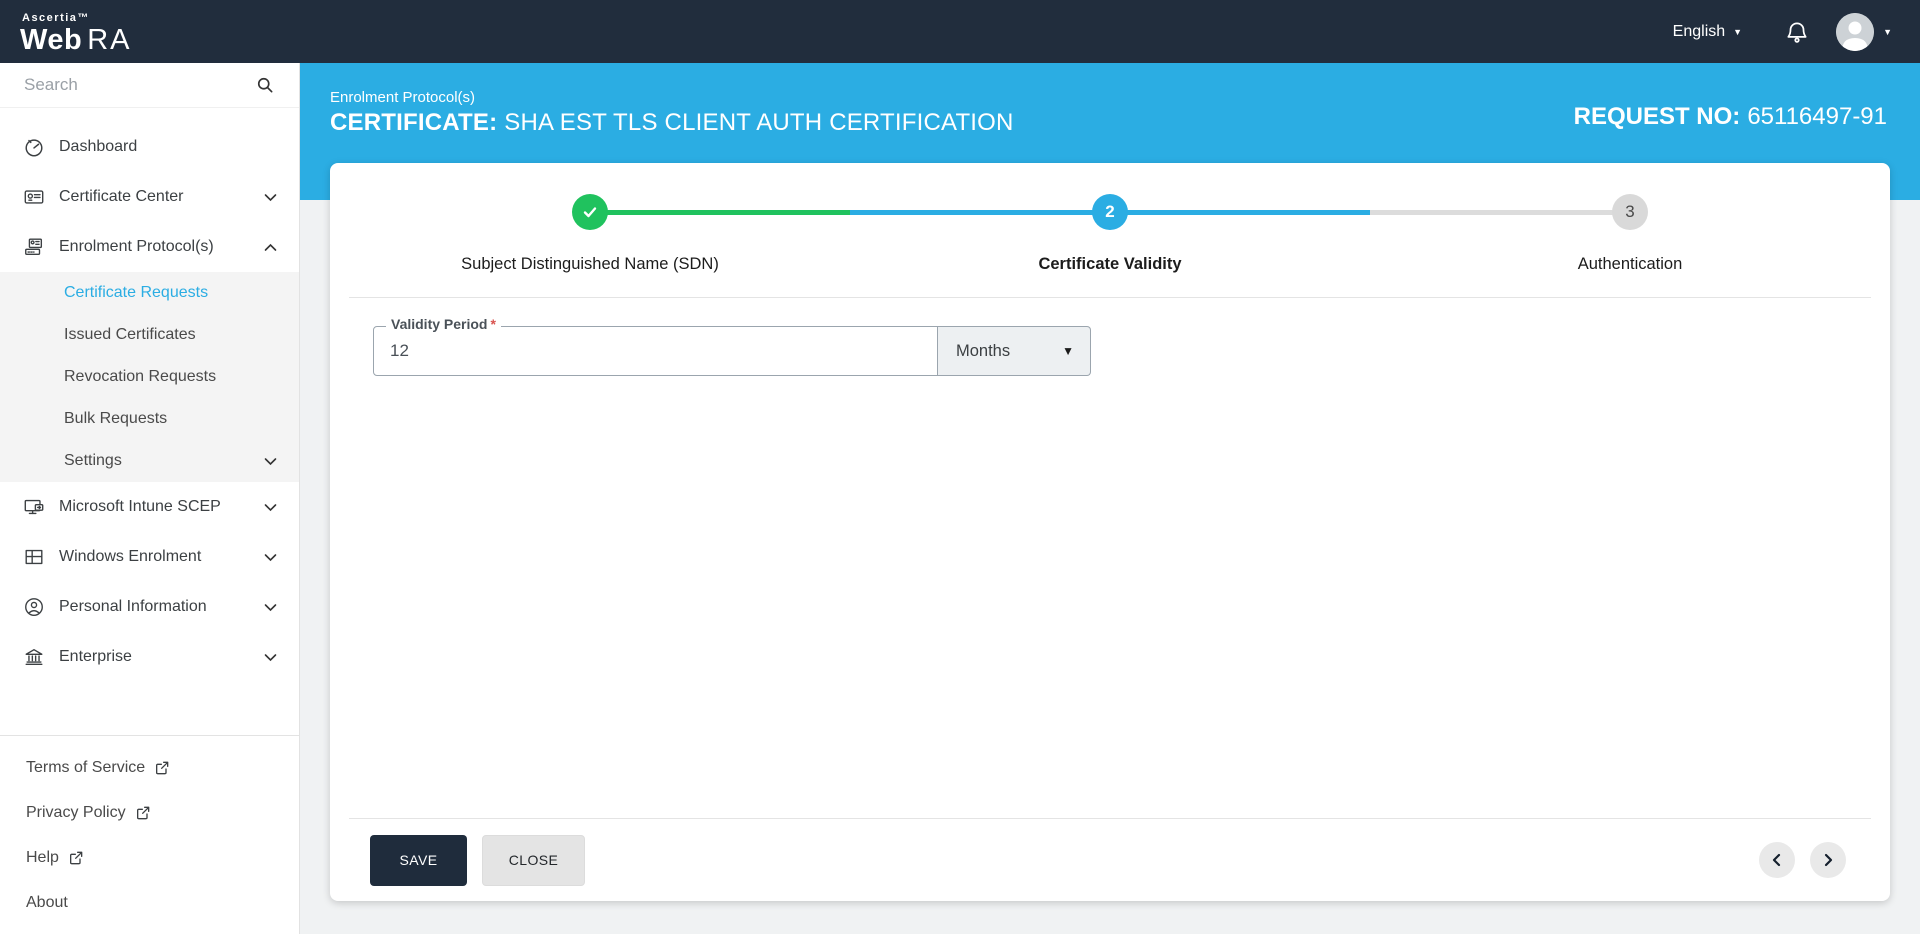 This screenshot has width=1920, height=934. Describe the element at coordinates (130, 556) in the screenshot. I see `sidebar-item-label: Windows Enrolment` at that location.